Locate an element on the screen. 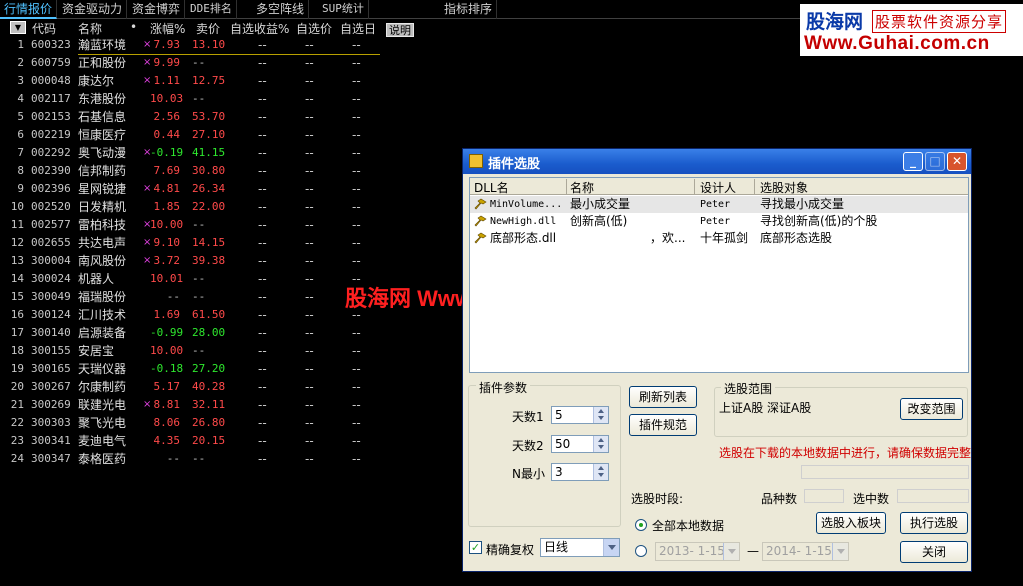  table-row: 21 300269 联建光电 × 8.81 32.11 -- -- -- is located at coordinates (192, 405).